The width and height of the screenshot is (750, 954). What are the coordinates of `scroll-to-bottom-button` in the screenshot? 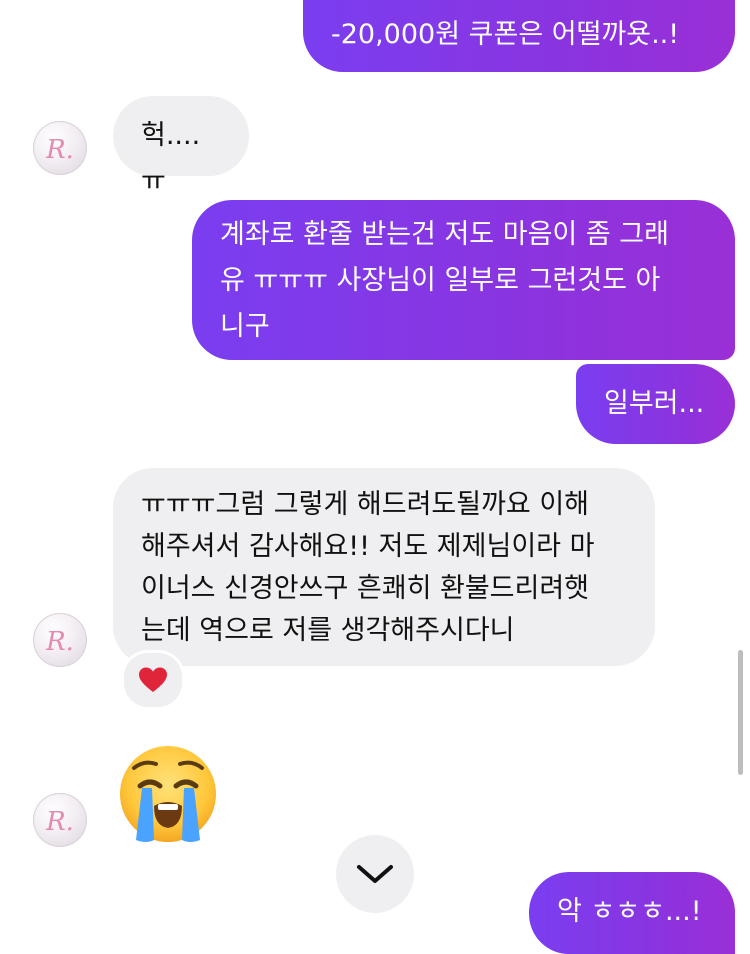 It's located at (375, 874).